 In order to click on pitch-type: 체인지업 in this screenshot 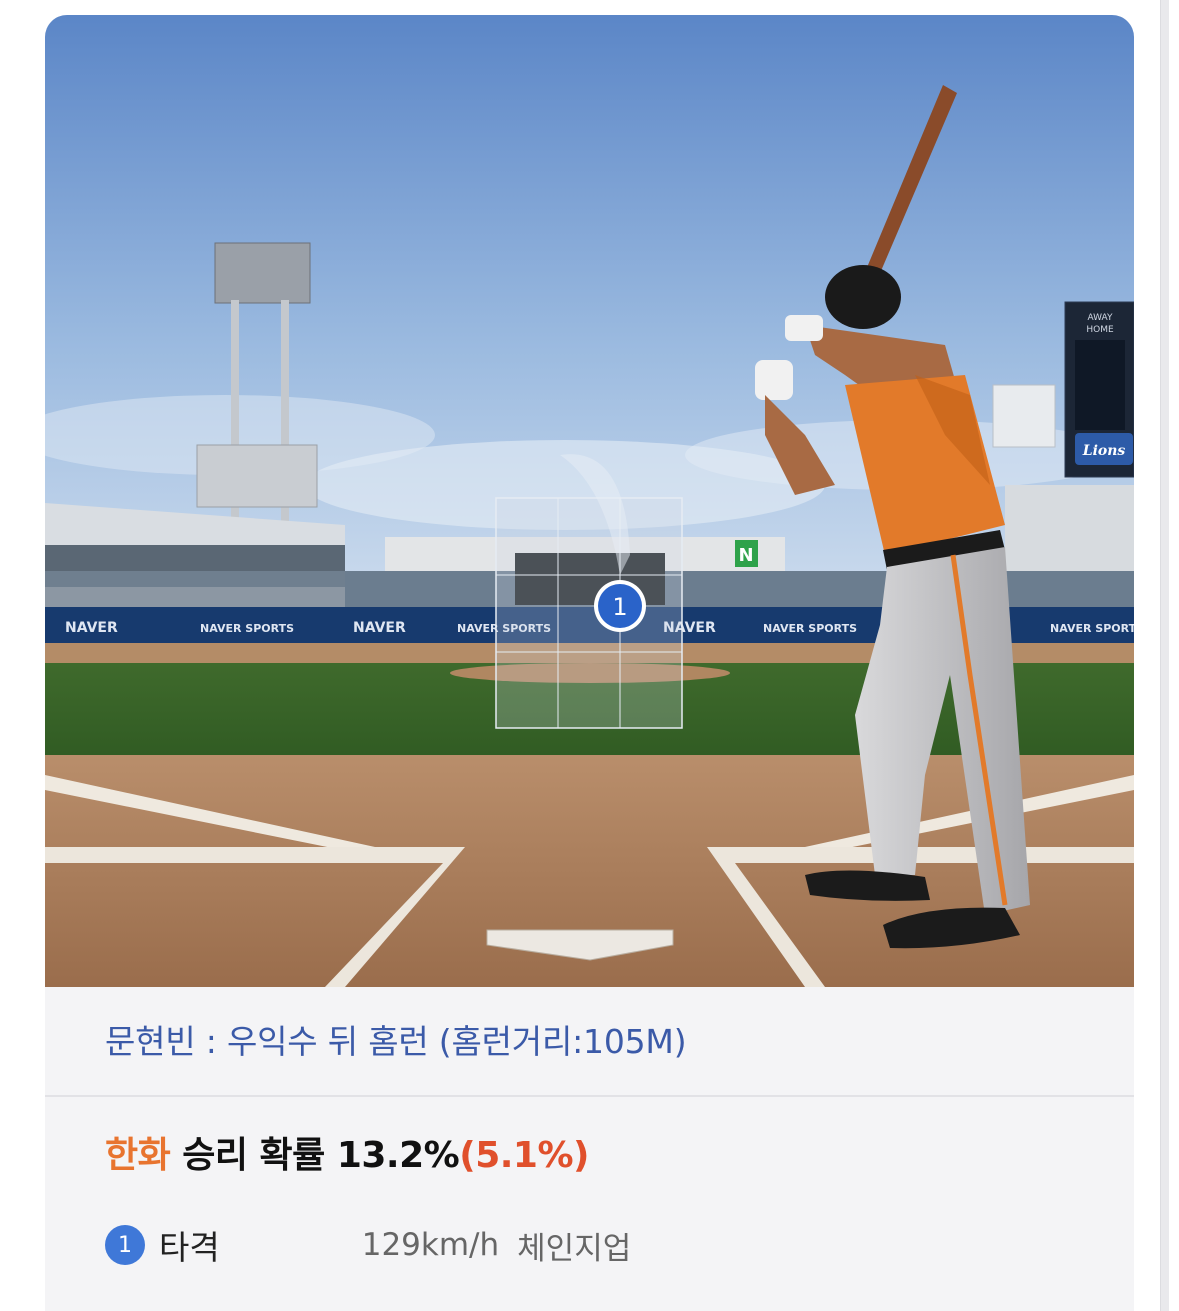, I will do `click(574, 1248)`.